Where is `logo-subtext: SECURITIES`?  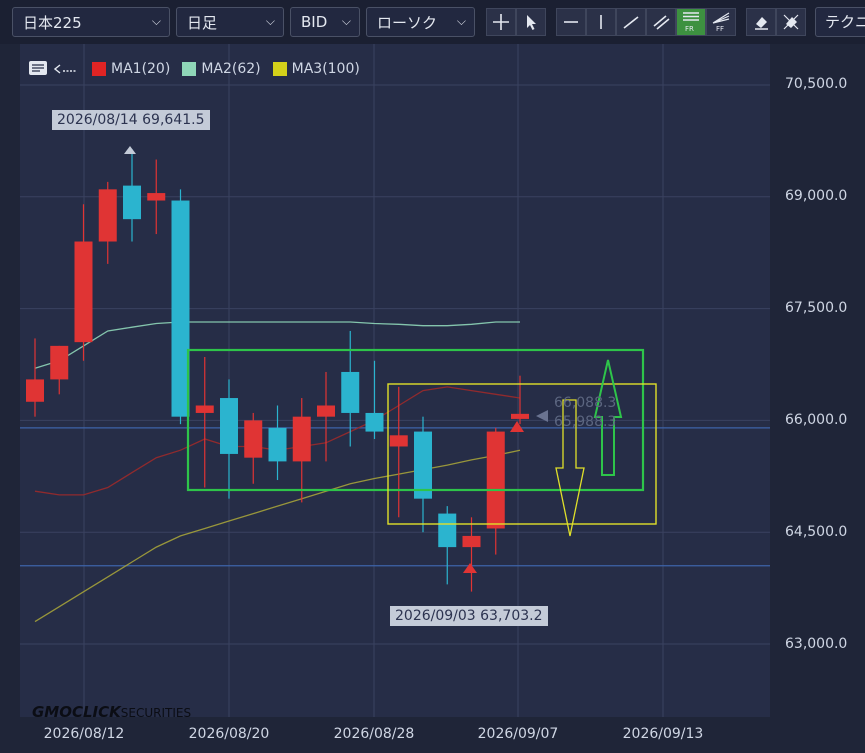 logo-subtext: SECURITIES is located at coordinates (156, 713).